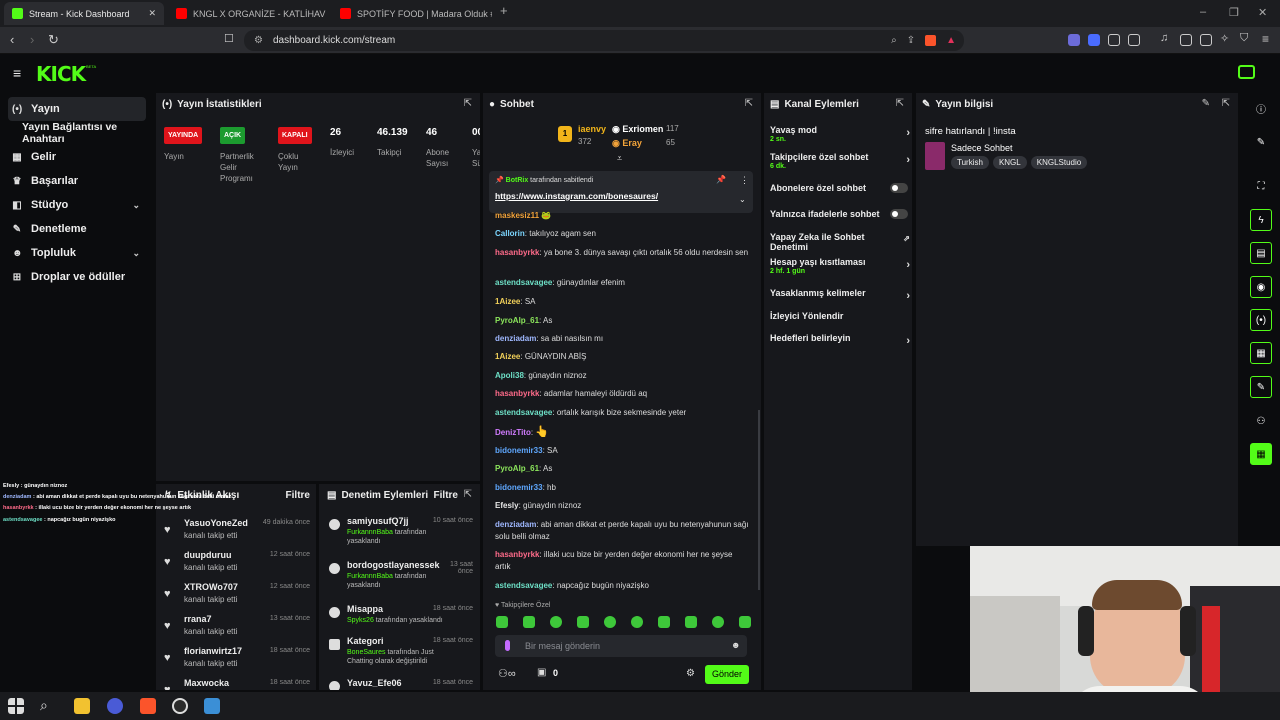 This screenshot has width=1280, height=720. What do you see at coordinates (642, 129) in the screenshot?
I see `leaderboard-name: Exriomen` at bounding box center [642, 129].